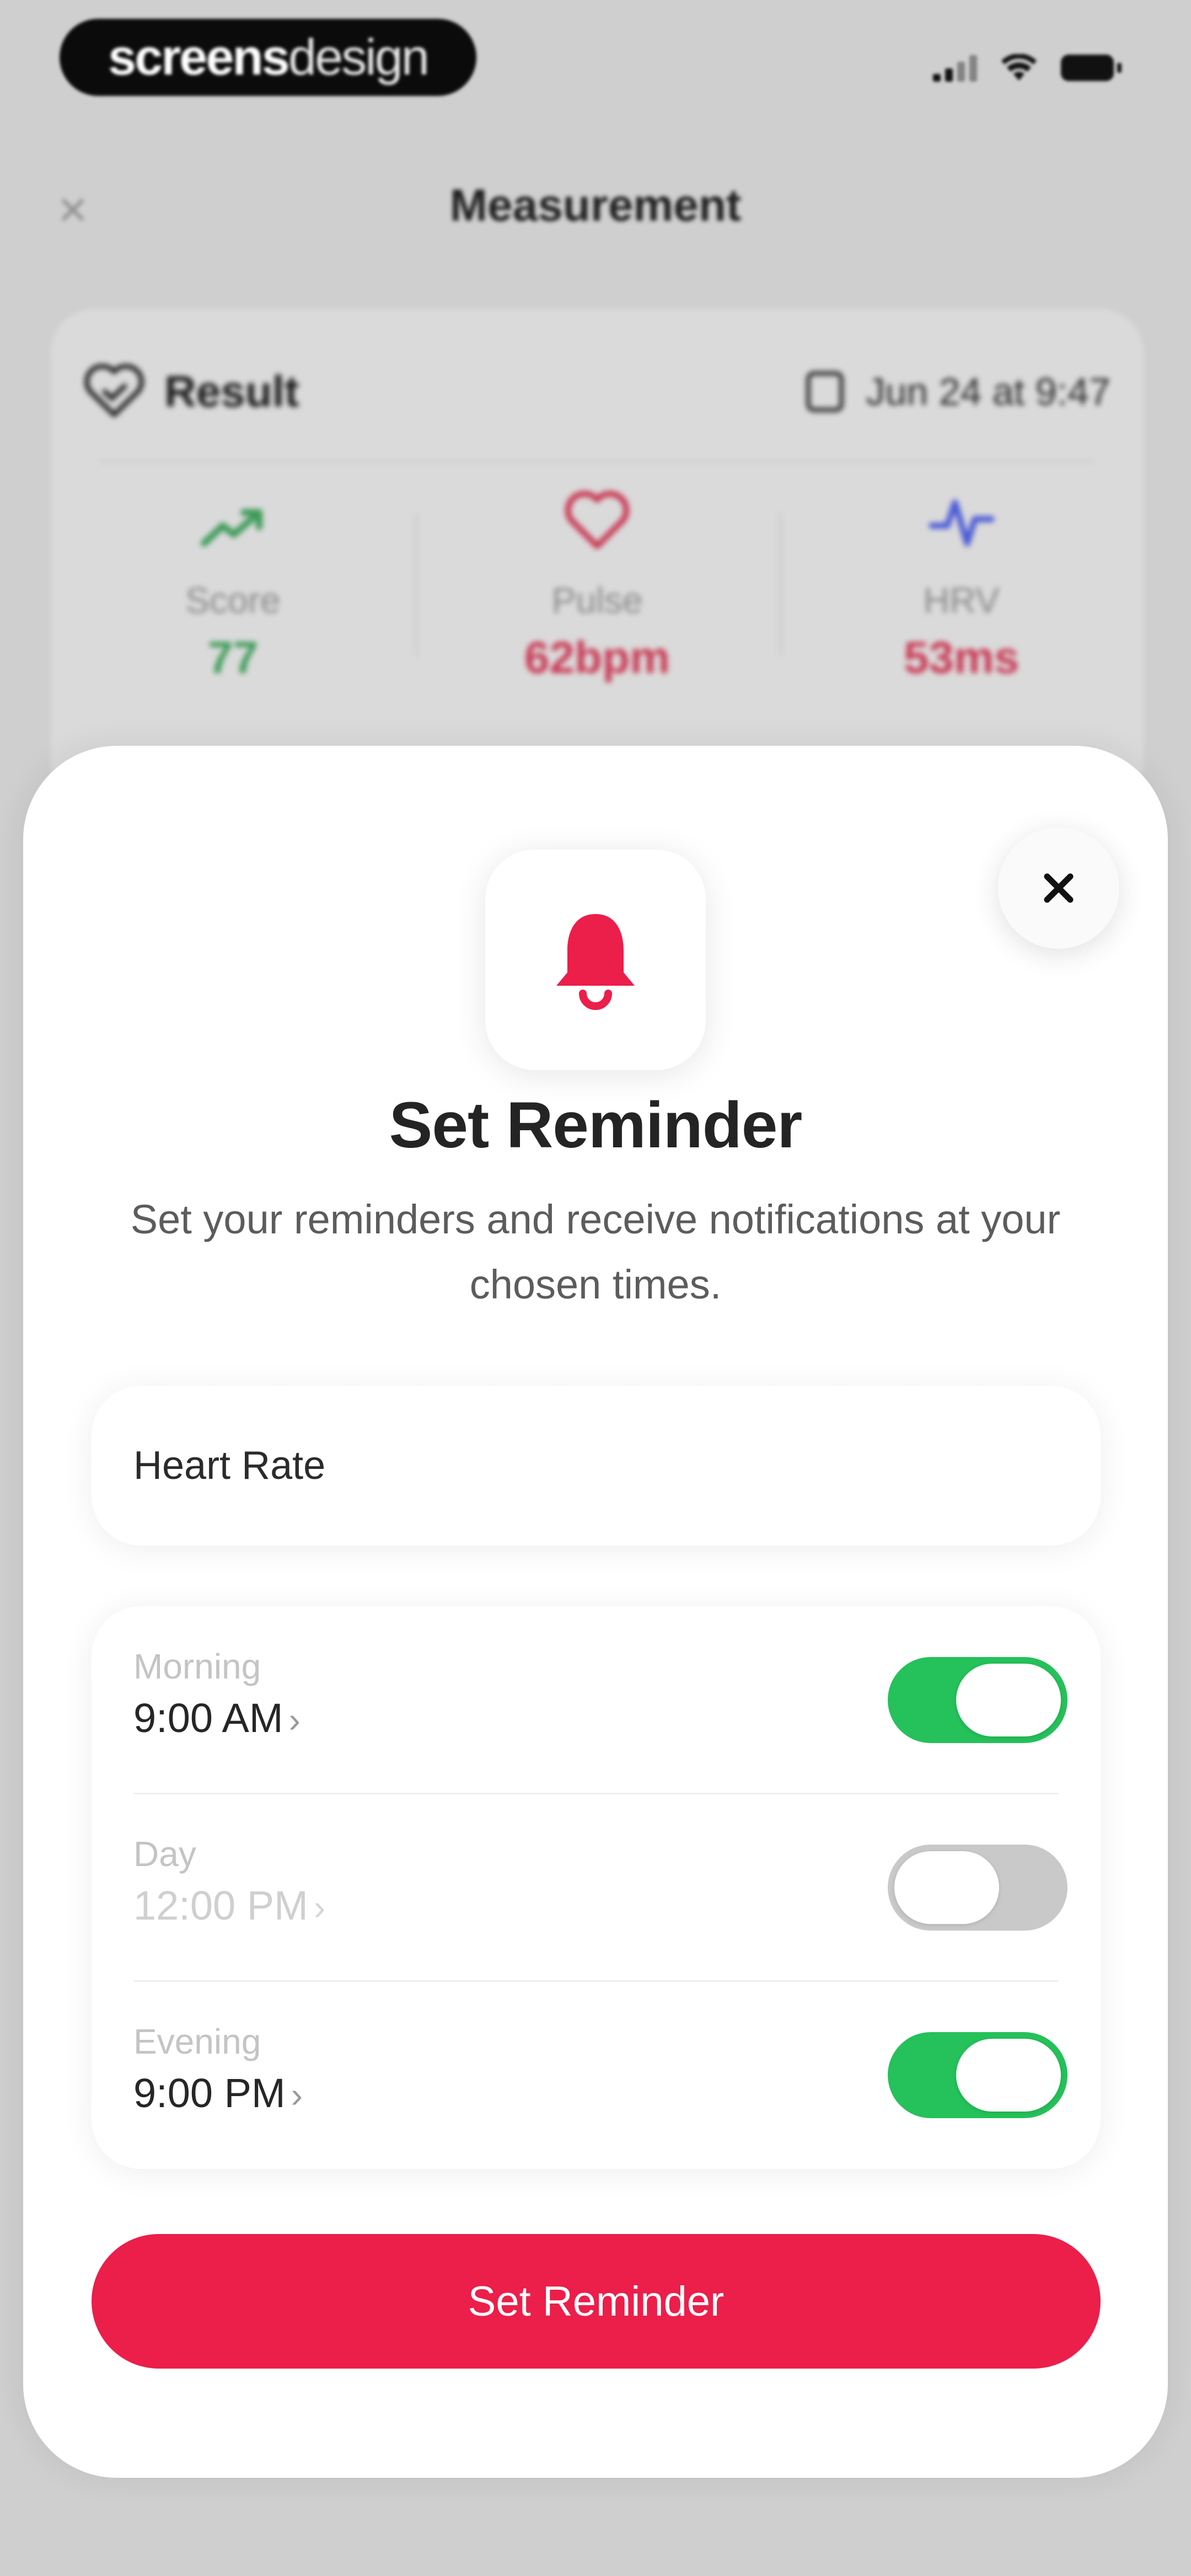 This screenshot has width=1191, height=2576. What do you see at coordinates (962, 658) in the screenshot?
I see `metric-value: 53ms` at bounding box center [962, 658].